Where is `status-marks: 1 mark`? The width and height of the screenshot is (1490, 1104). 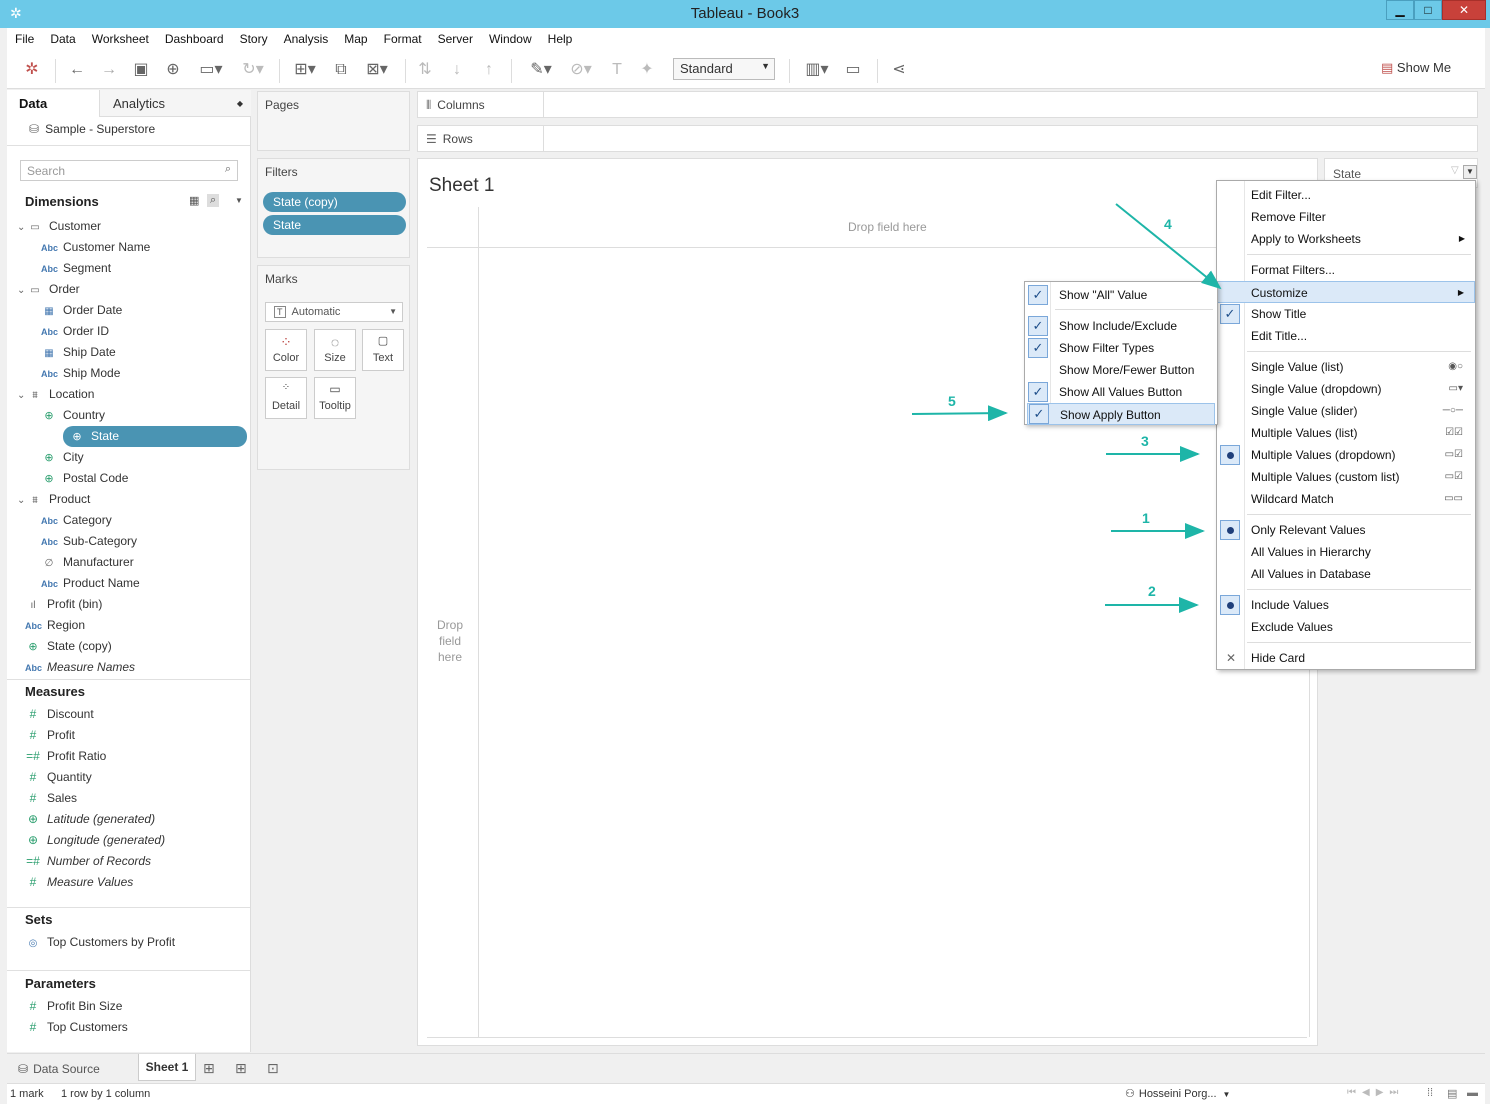 status-marks: 1 mark is located at coordinates (27, 1094).